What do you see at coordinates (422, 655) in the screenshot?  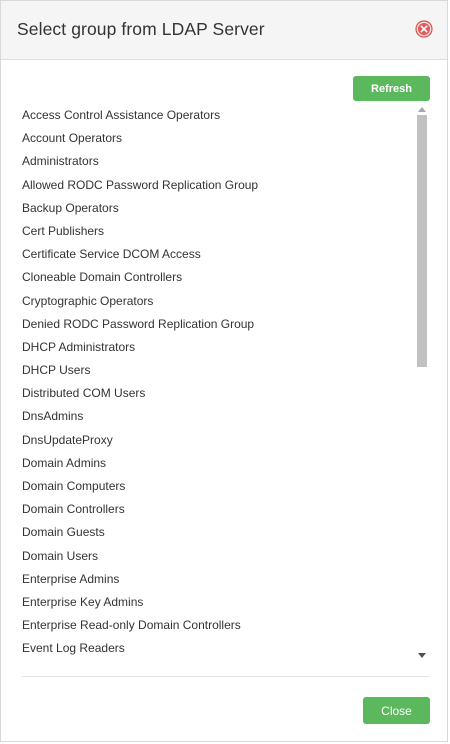 I see `scroll-down-arrow-icon` at bounding box center [422, 655].